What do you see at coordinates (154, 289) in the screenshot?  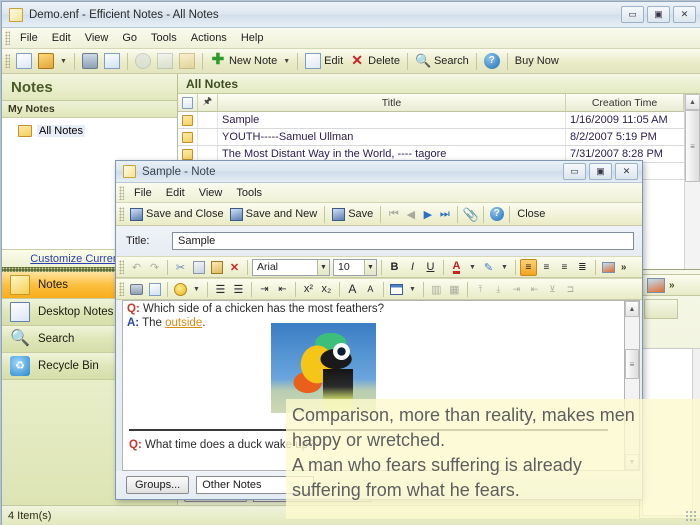 I see `note-print-preview-button` at bounding box center [154, 289].